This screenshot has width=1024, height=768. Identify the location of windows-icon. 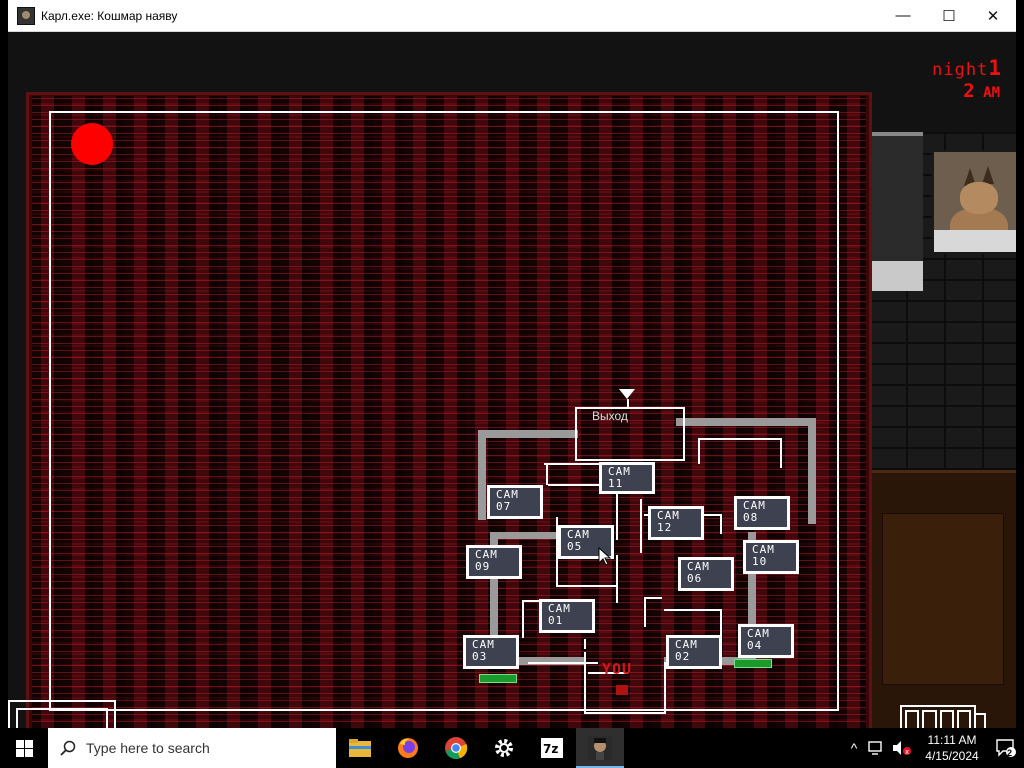
(24, 748).